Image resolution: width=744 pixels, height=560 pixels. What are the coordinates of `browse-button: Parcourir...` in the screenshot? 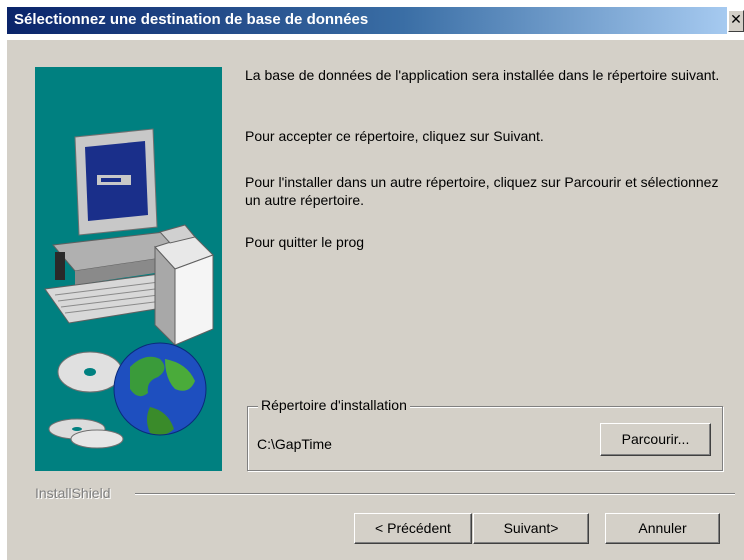 It's located at (655, 439).